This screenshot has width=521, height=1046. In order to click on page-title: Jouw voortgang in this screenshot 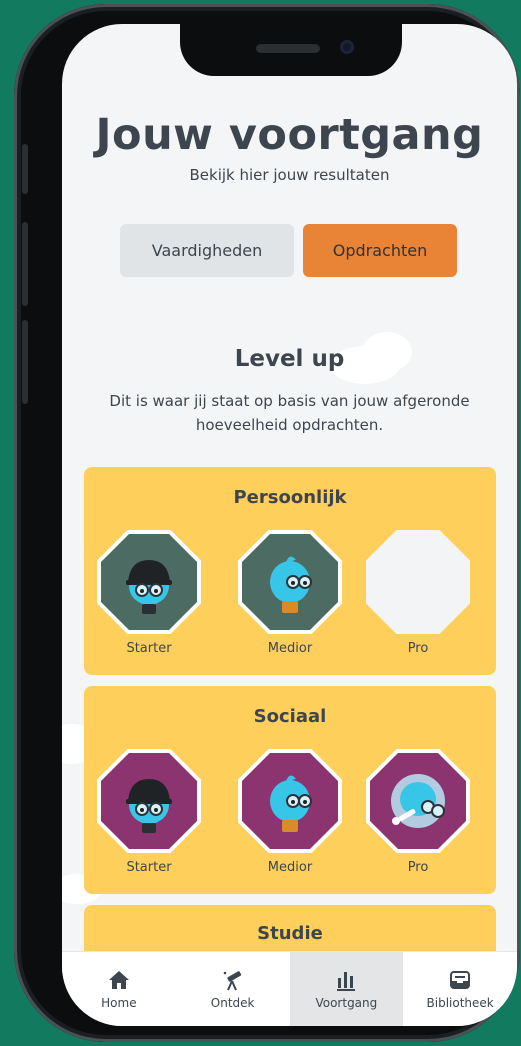, I will do `click(289, 135)`.